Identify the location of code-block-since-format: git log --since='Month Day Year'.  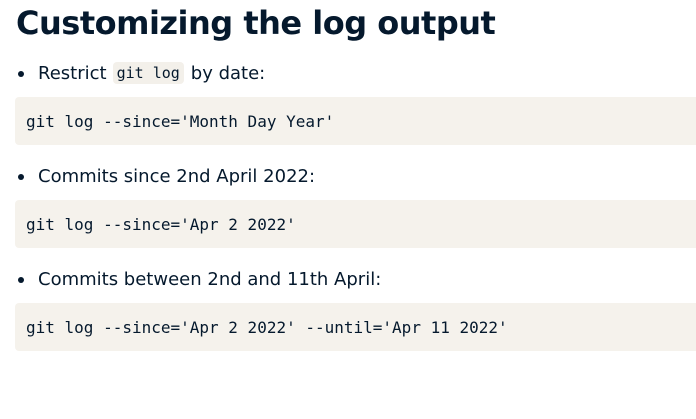
(355, 121).